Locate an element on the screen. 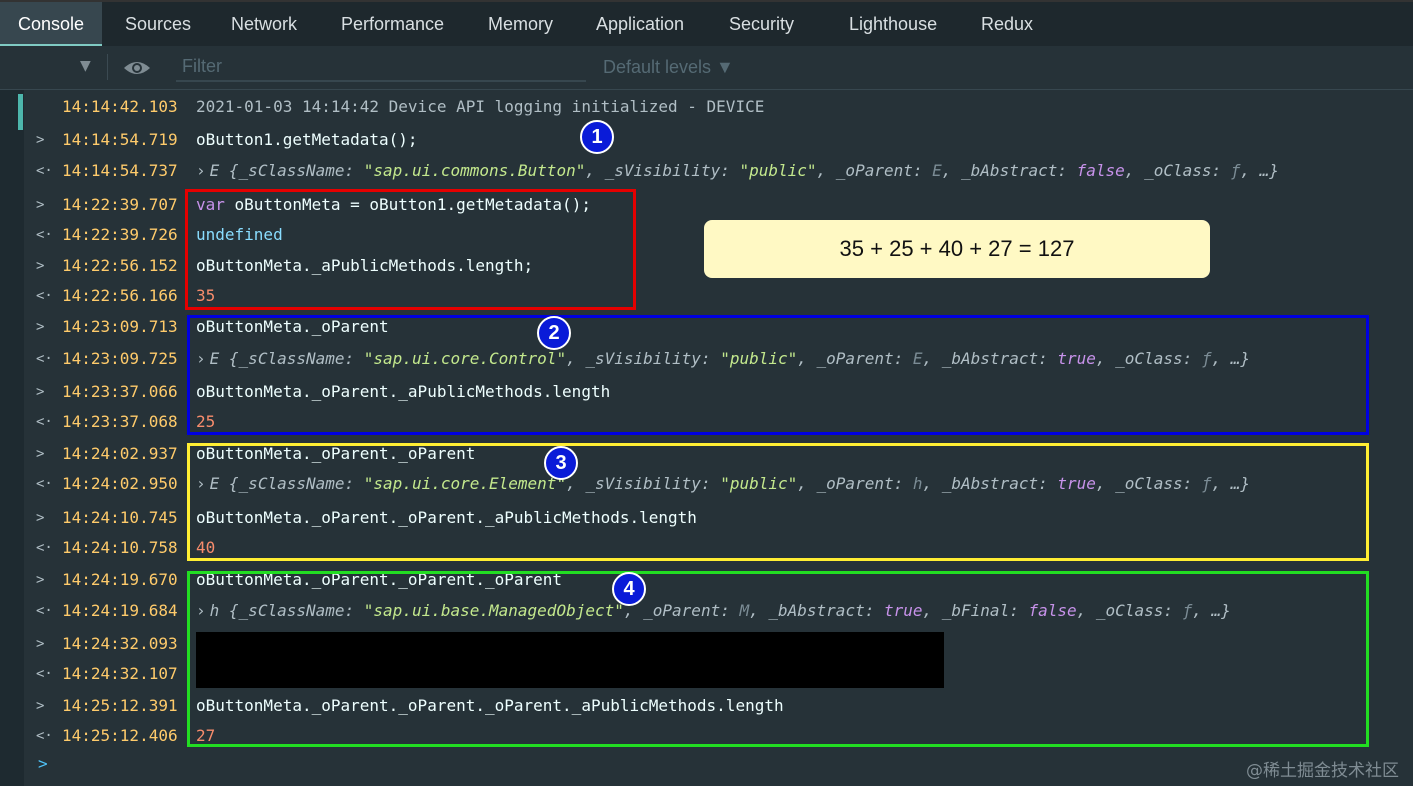  console-prompt: > is located at coordinates (43, 763).